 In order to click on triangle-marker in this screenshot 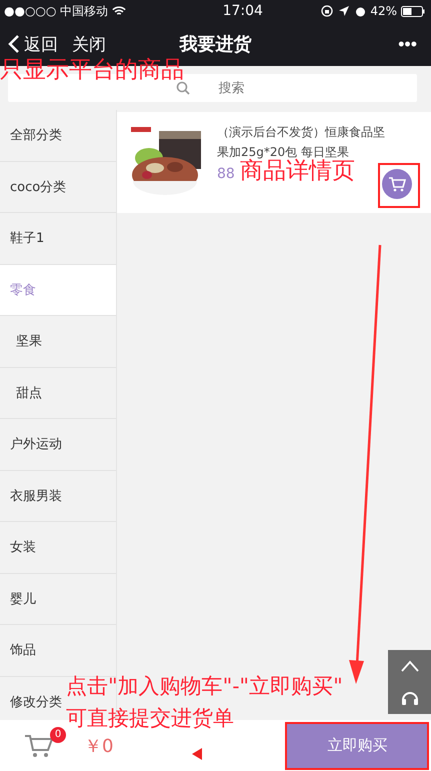, I will do `click(197, 754)`.